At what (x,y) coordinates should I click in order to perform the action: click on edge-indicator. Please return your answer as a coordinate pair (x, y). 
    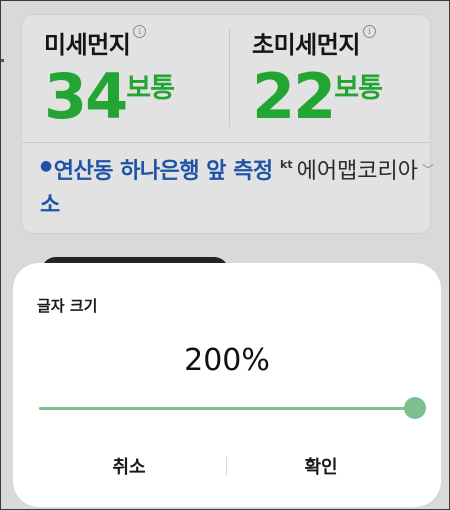
    Looking at the image, I should click on (2, 60).